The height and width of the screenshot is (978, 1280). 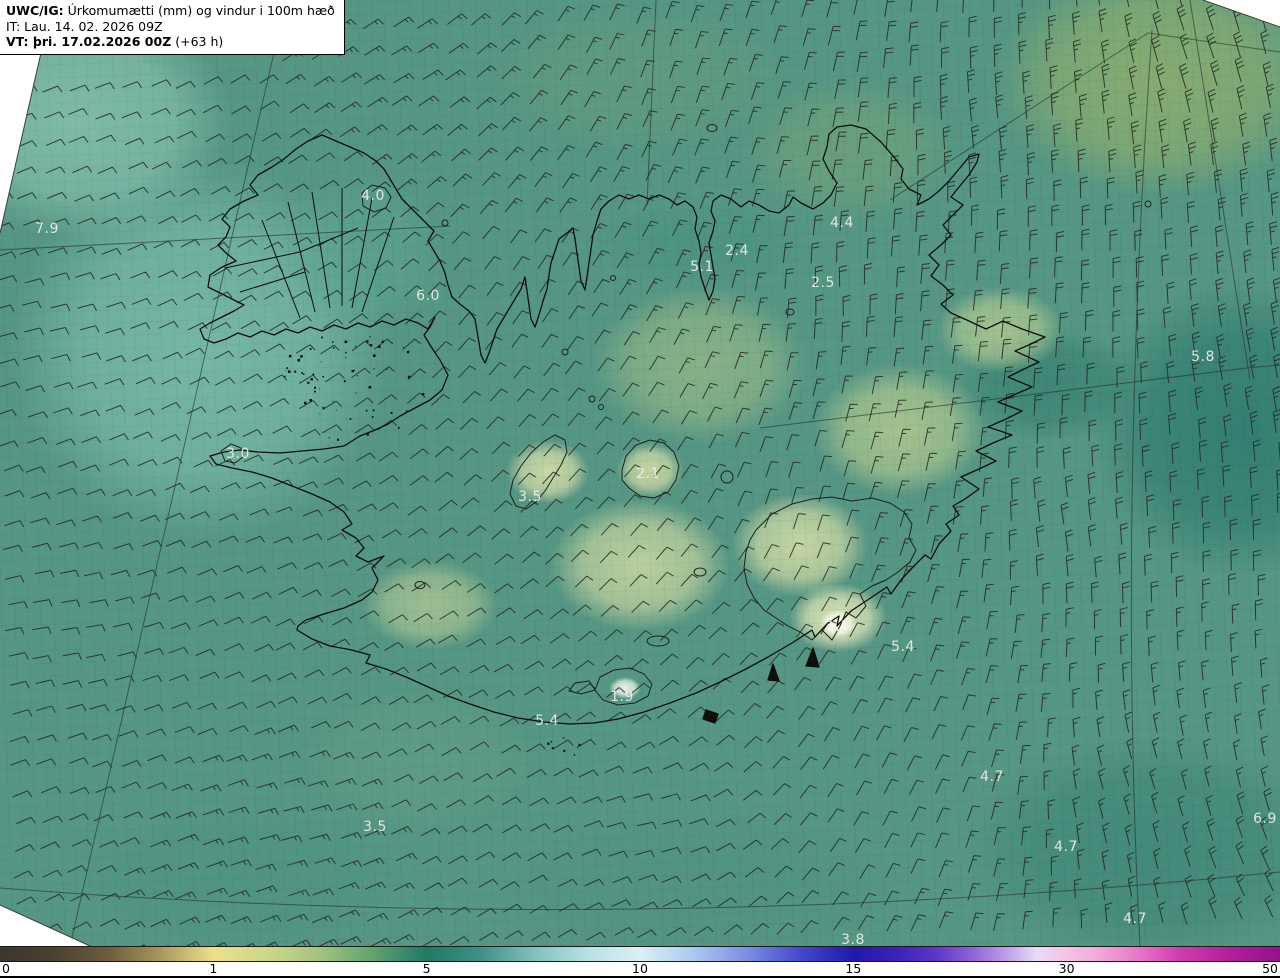 I want to click on colorbar-tick-labels: 0 1 5 10 15 30 50, so click(x=640, y=968).